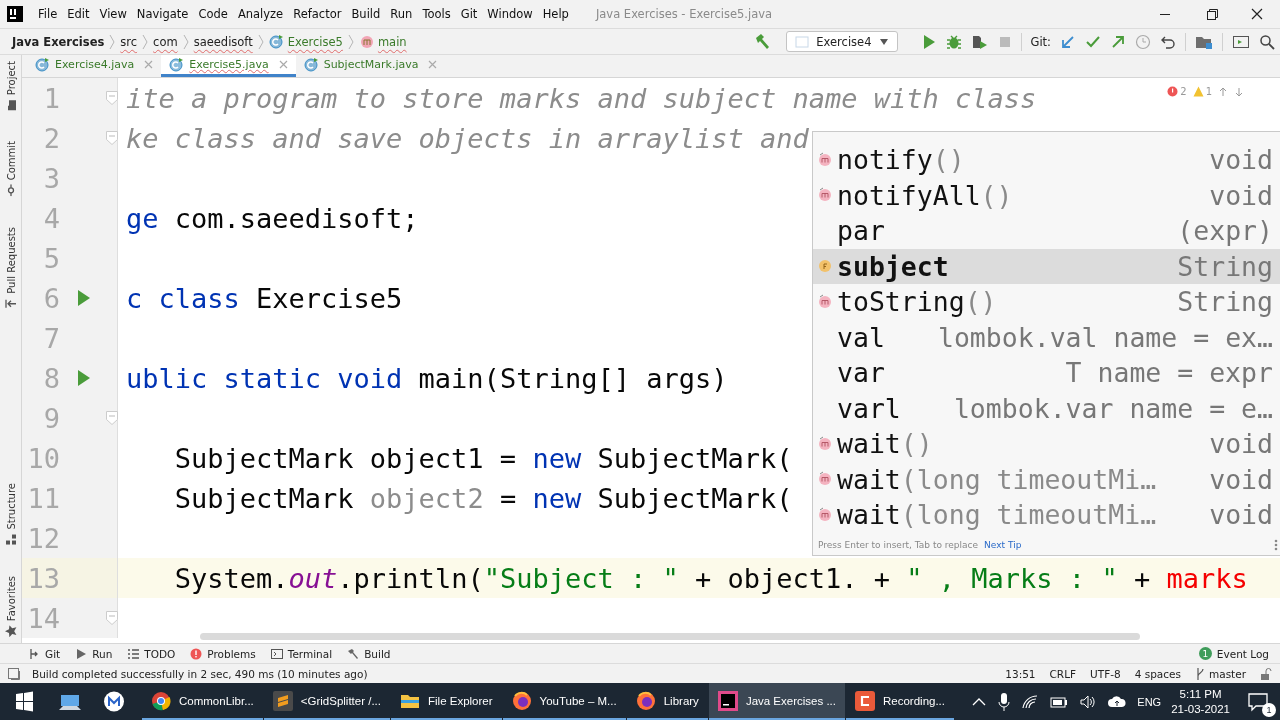  What do you see at coordinates (1046, 266) in the screenshot?
I see `completion-item: subject String` at bounding box center [1046, 266].